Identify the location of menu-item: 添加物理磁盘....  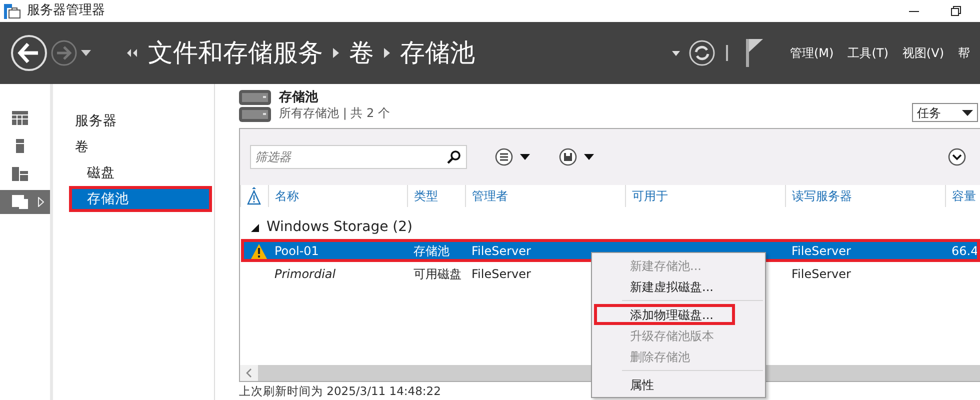
(664, 314).